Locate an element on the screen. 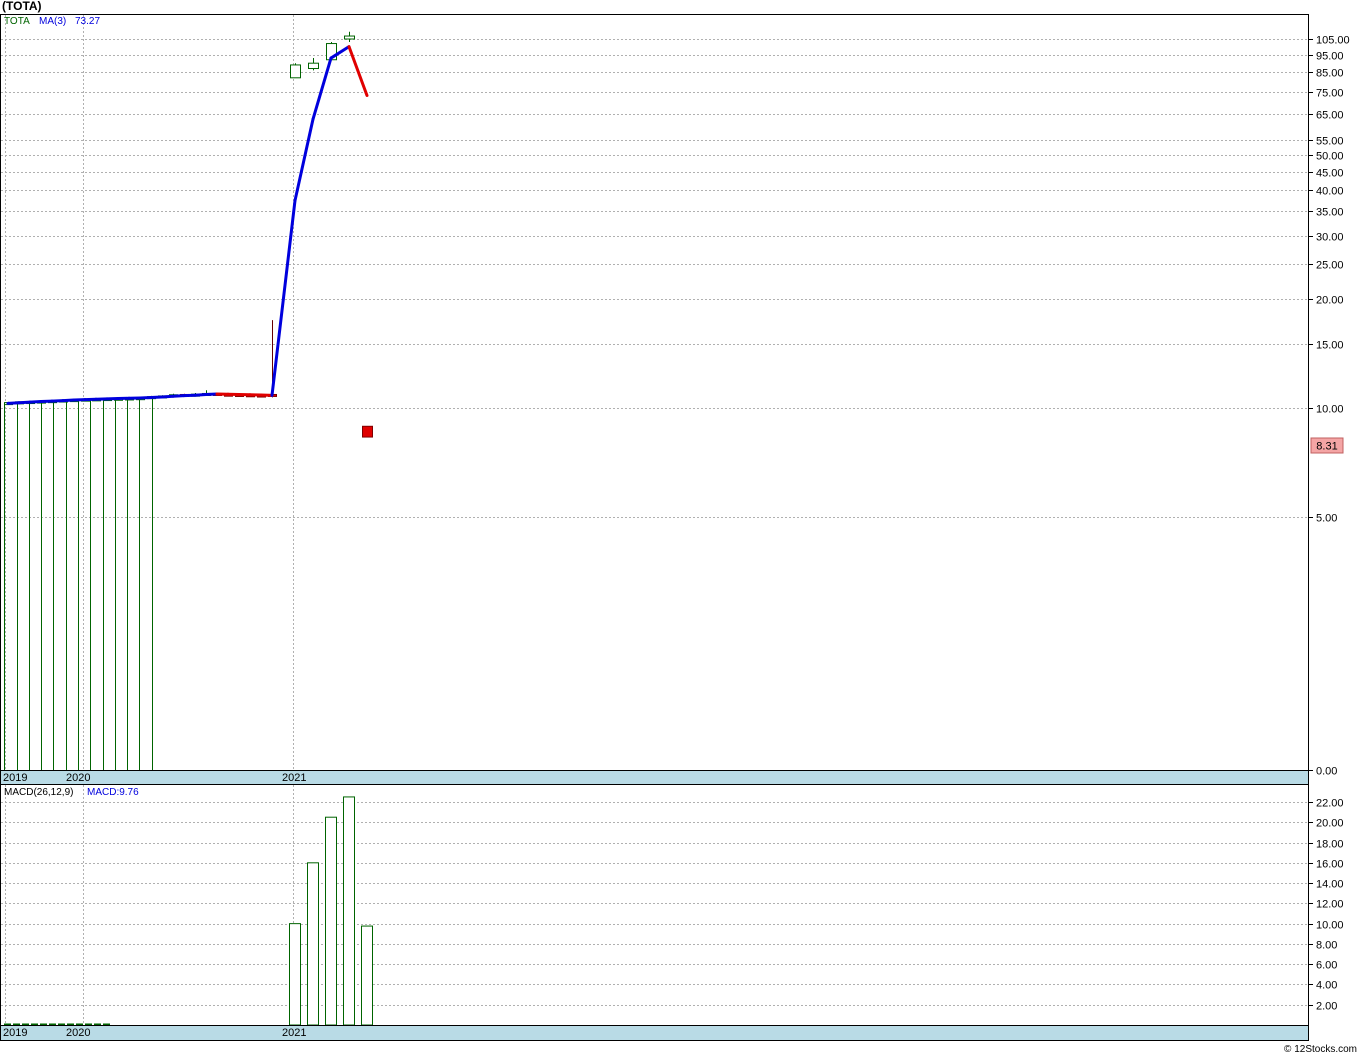 Image resolution: width=1360 pixels, height=1056 pixels. price-tick-label: 40.00 is located at coordinates (1330, 192).